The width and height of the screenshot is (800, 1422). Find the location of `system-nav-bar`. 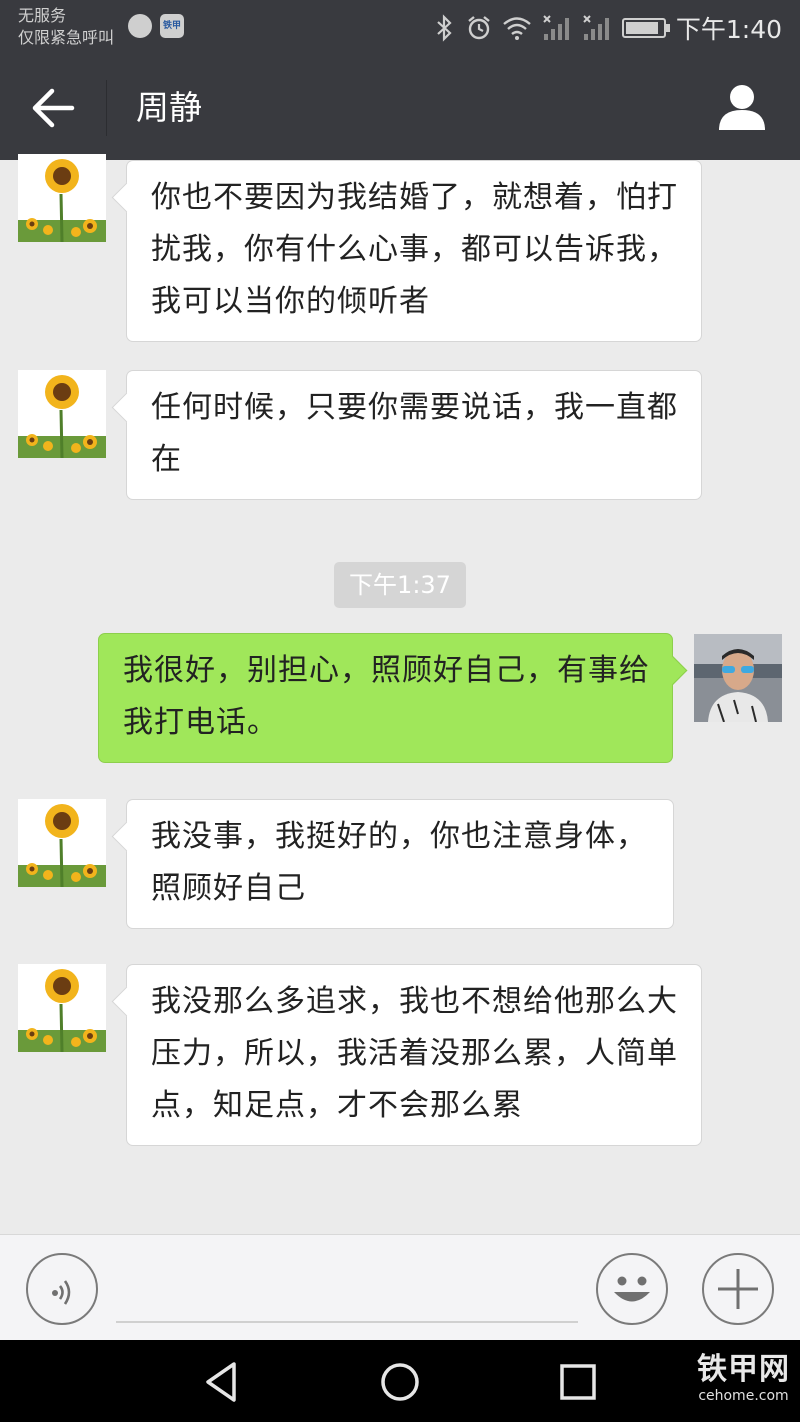

system-nav-bar is located at coordinates (400, 1381).